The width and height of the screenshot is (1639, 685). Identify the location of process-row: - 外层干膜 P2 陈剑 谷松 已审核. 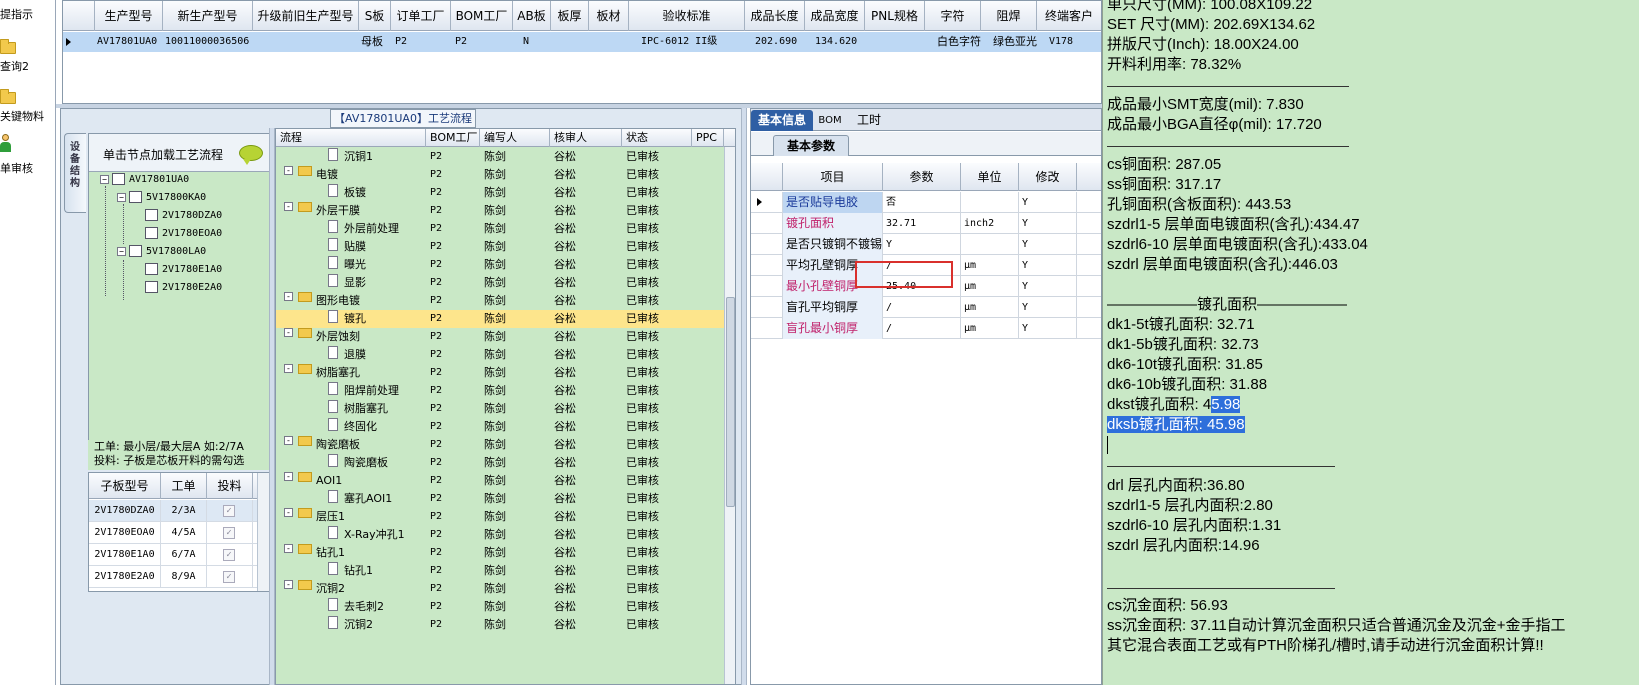
(500, 211).